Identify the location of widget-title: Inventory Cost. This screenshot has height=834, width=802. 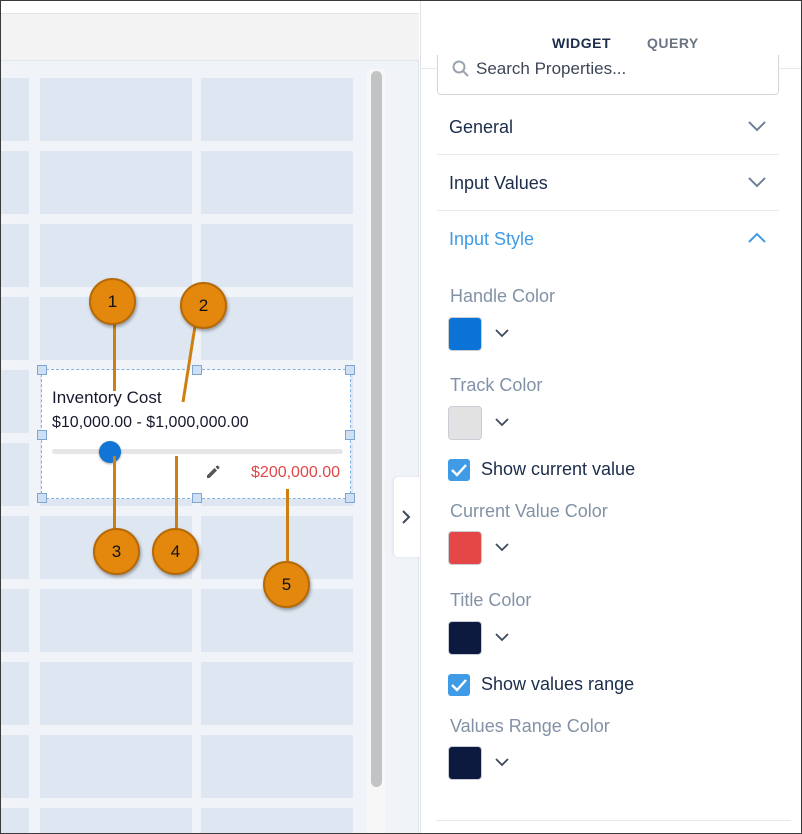
(107, 397).